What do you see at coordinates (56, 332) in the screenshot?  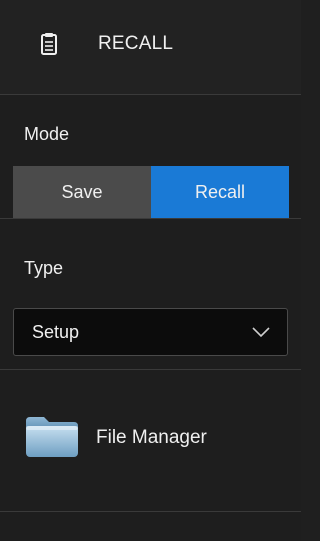 I see `type-select-value: Setup` at bounding box center [56, 332].